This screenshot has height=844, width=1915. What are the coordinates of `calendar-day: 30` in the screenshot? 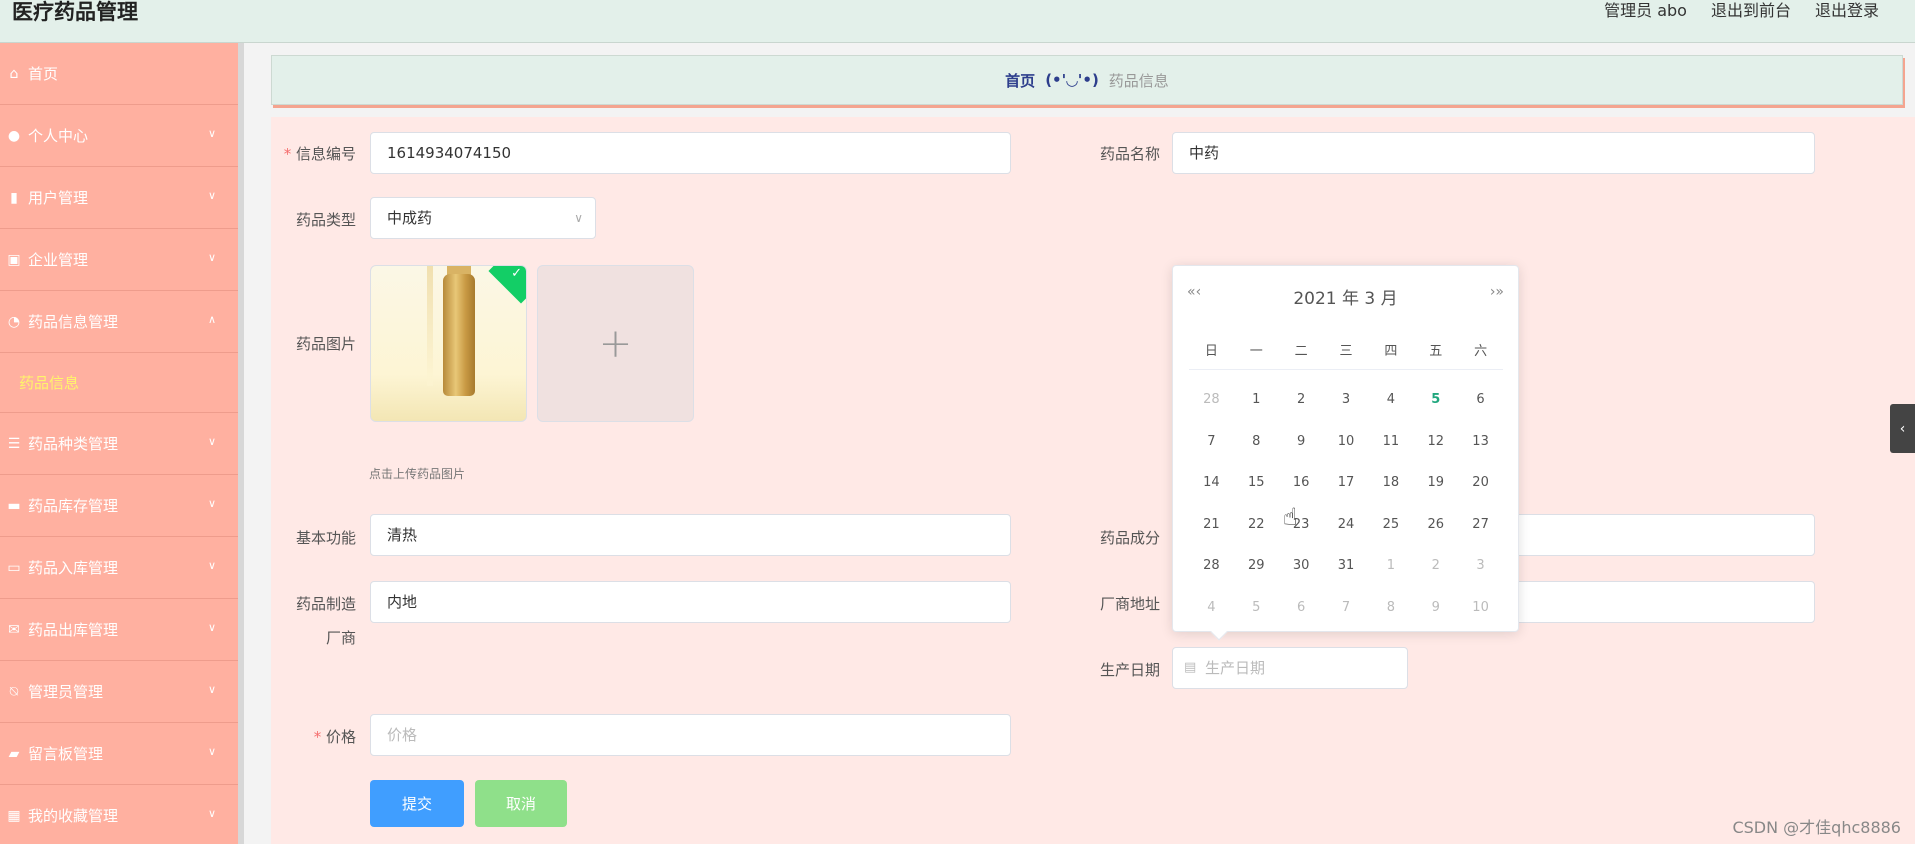 It's located at (1301, 566).